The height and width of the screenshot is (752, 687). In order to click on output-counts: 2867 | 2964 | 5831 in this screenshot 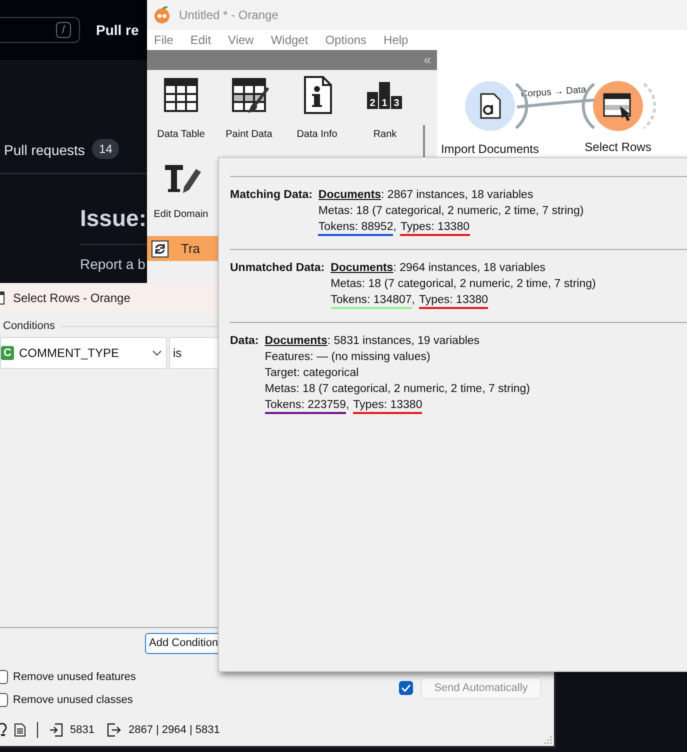, I will do `click(174, 730)`.